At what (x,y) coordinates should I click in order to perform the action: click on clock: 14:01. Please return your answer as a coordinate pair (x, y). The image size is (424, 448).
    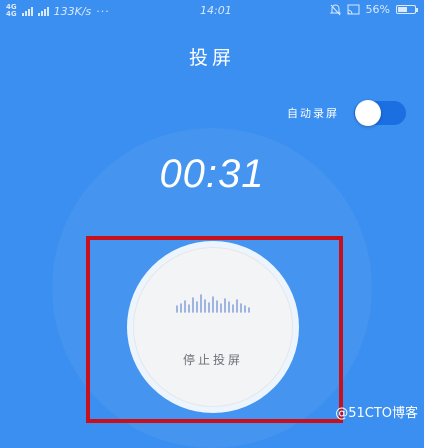
    Looking at the image, I should click on (216, 10).